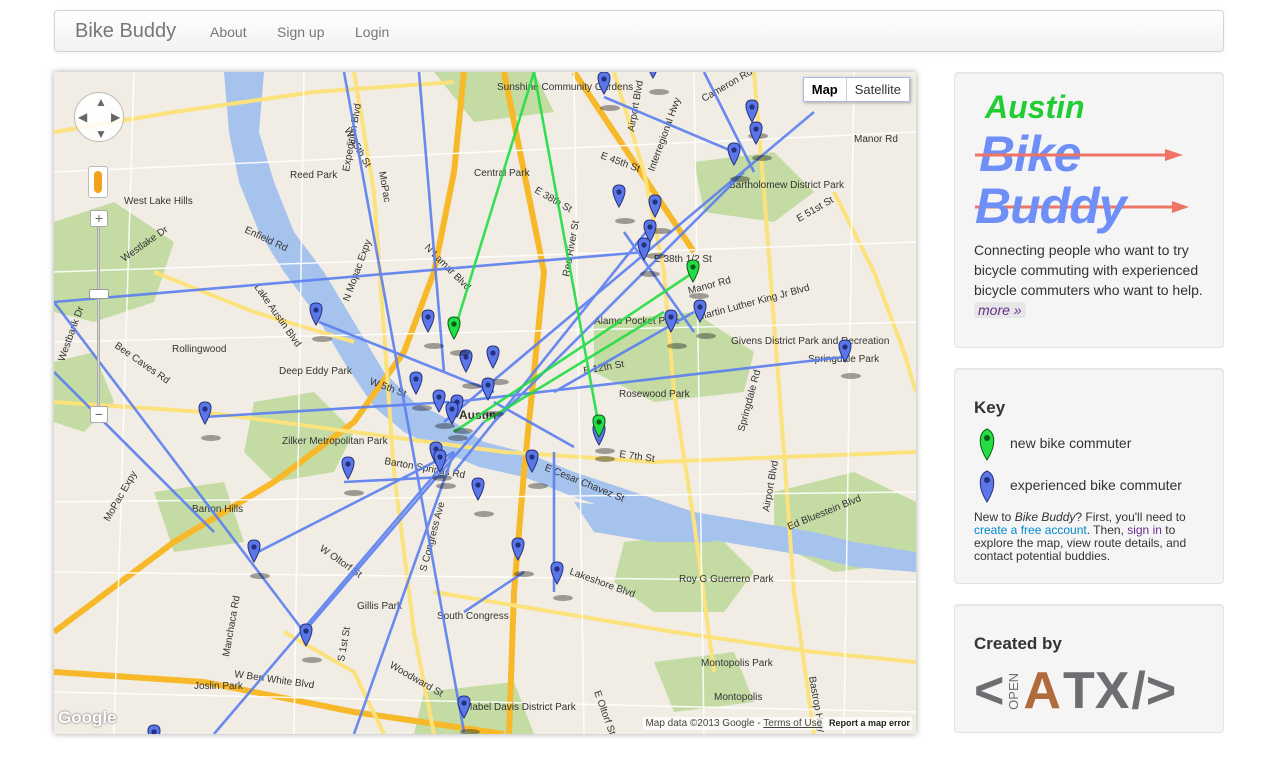 The image size is (1277, 783). Describe the element at coordinates (99, 414) in the screenshot. I see `zoom-out-button: −` at that location.